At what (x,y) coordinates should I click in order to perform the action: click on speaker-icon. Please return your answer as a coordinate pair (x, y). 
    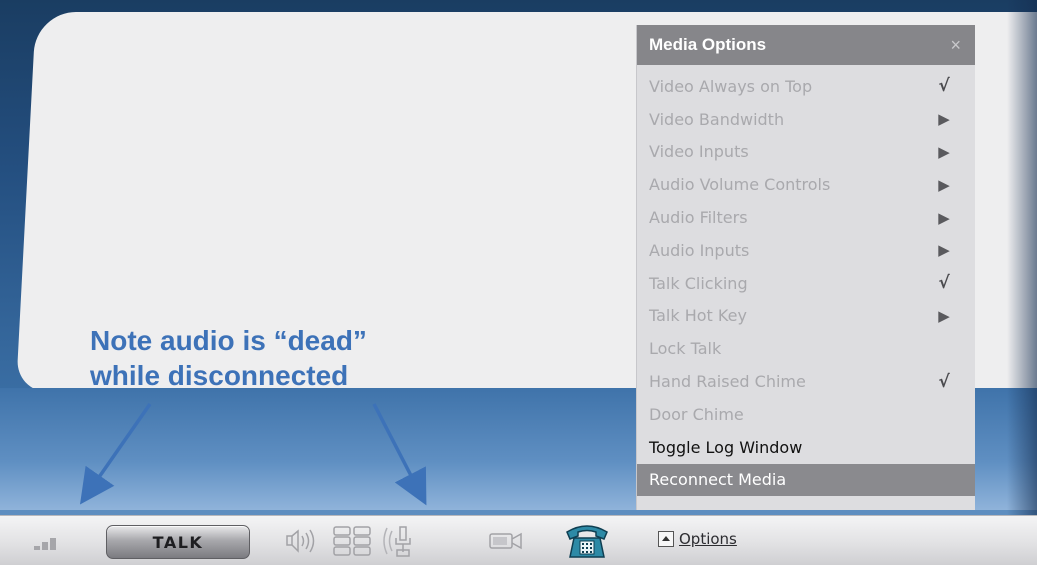
    Looking at the image, I should click on (302, 541).